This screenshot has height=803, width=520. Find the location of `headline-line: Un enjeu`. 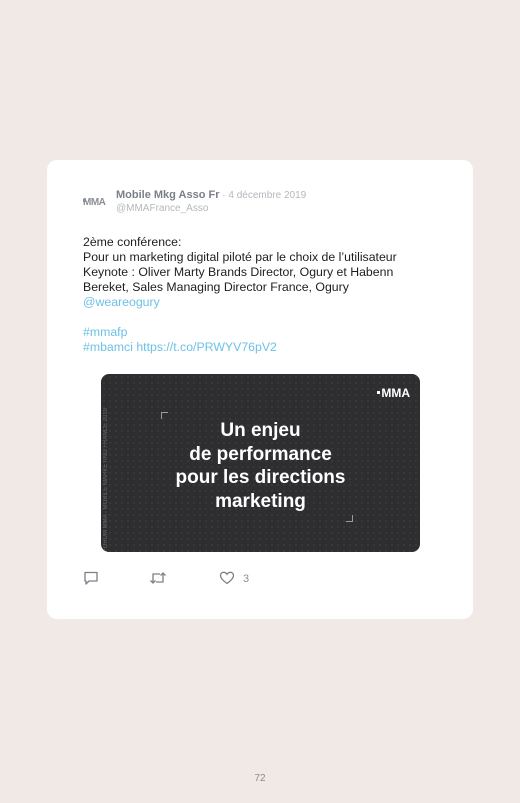

headline-line: Un enjeu is located at coordinates (260, 430).